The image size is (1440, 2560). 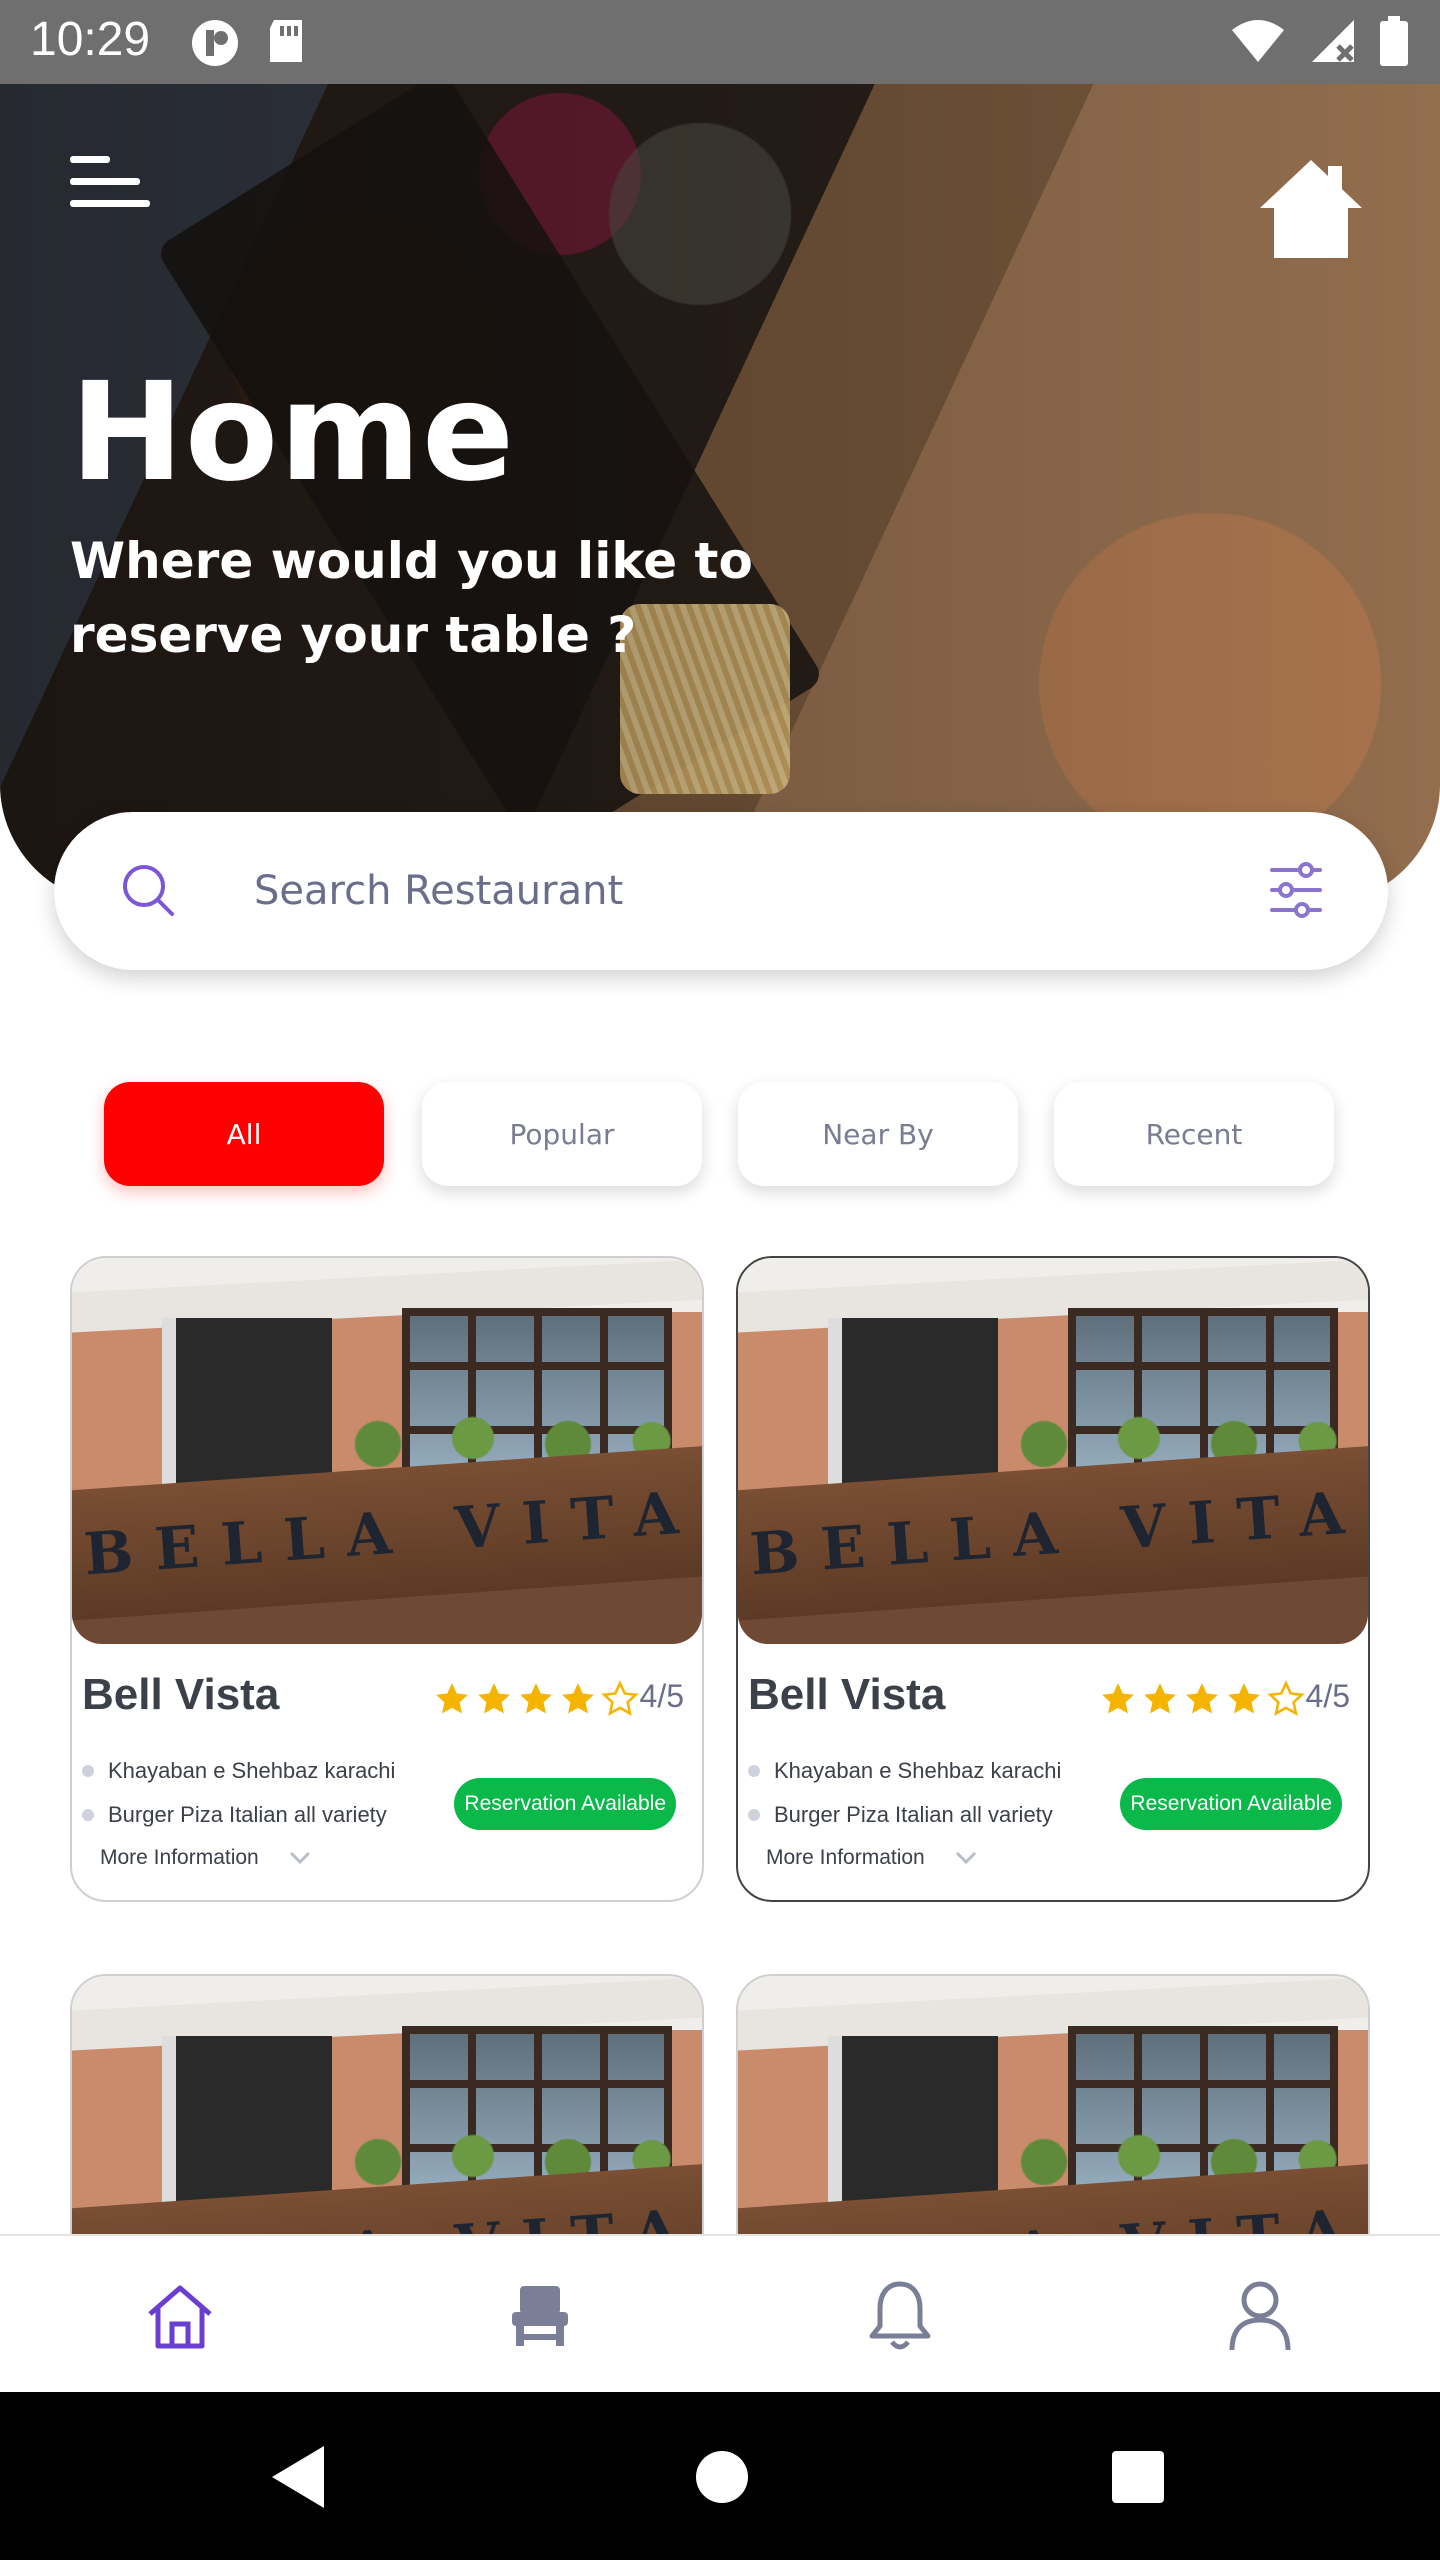 What do you see at coordinates (562, 1134) in the screenshot?
I see `tab-popular: Popular` at bounding box center [562, 1134].